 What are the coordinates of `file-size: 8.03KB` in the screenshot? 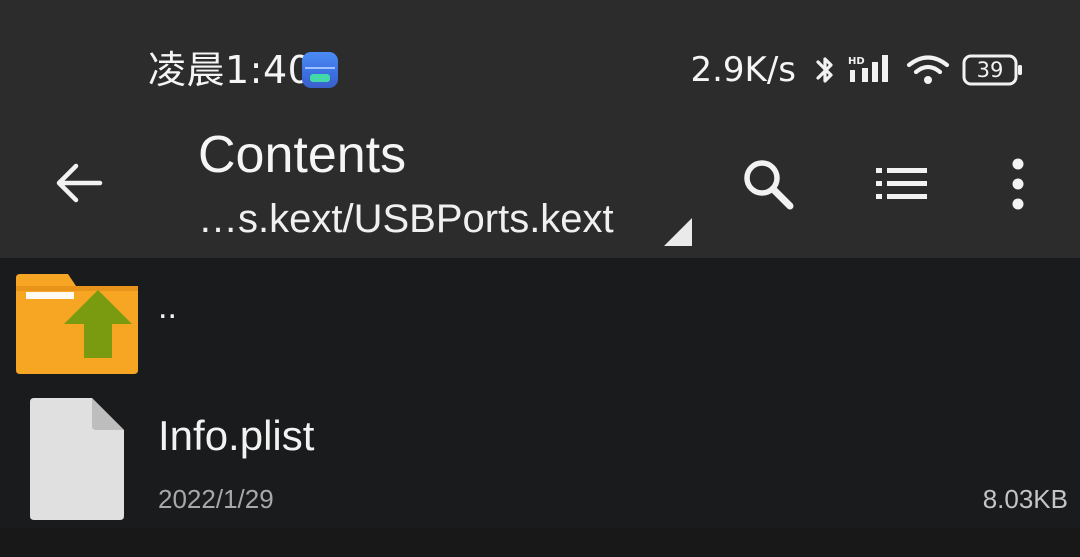 It's located at (1025, 499).